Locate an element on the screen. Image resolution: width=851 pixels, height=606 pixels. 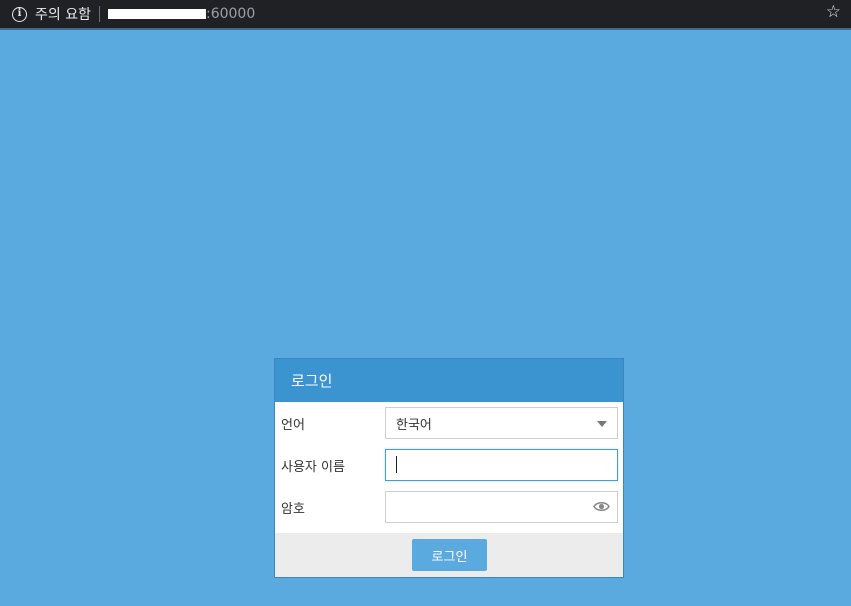
username-row: 사용자 이름 is located at coordinates (449, 465).